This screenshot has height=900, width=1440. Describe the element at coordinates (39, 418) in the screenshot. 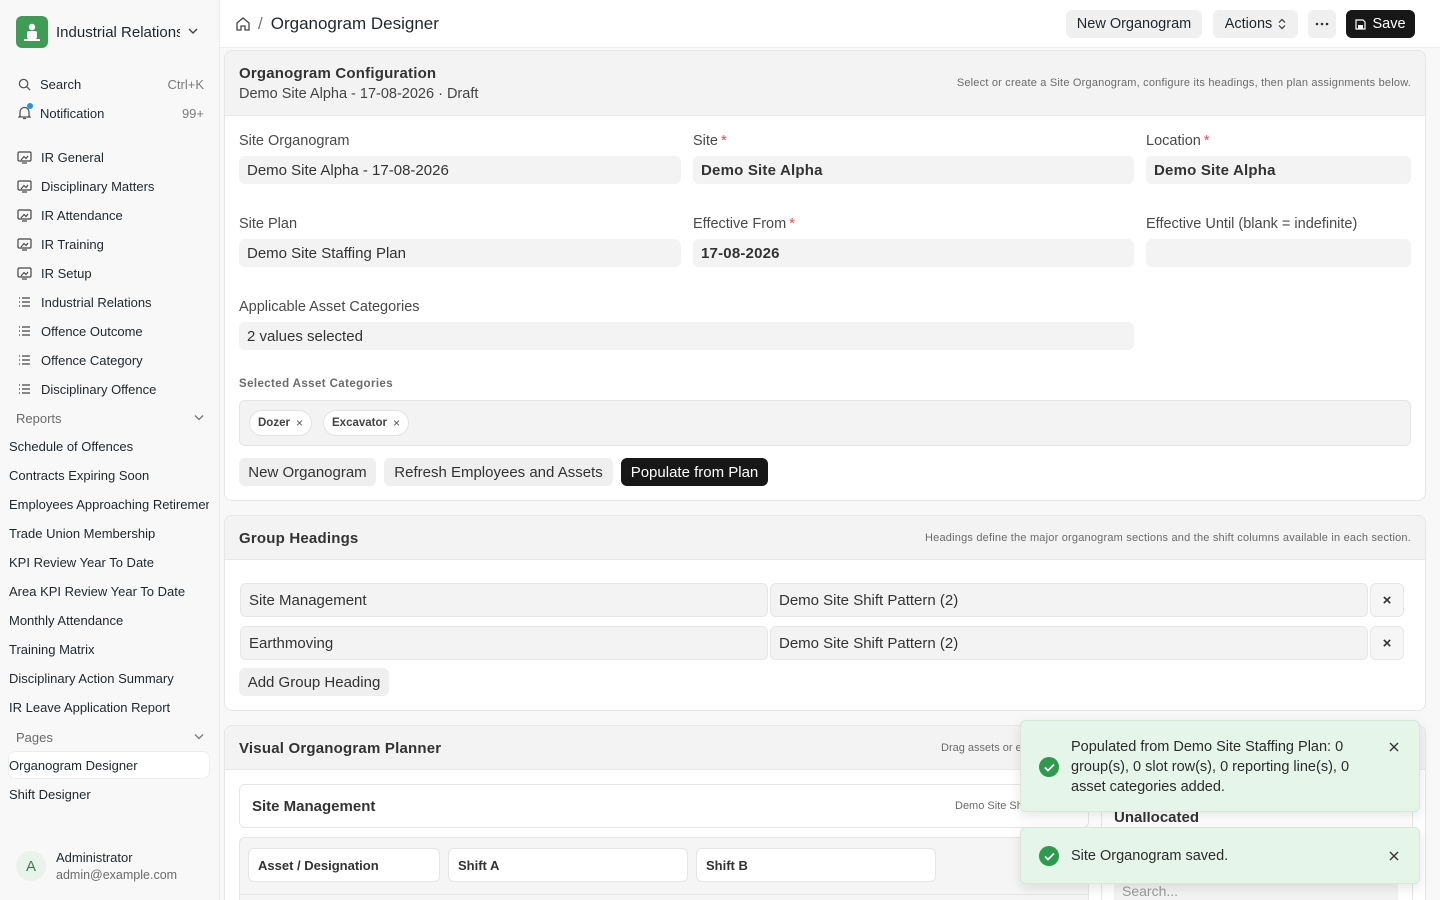

I see `reports-label: Reports` at that location.